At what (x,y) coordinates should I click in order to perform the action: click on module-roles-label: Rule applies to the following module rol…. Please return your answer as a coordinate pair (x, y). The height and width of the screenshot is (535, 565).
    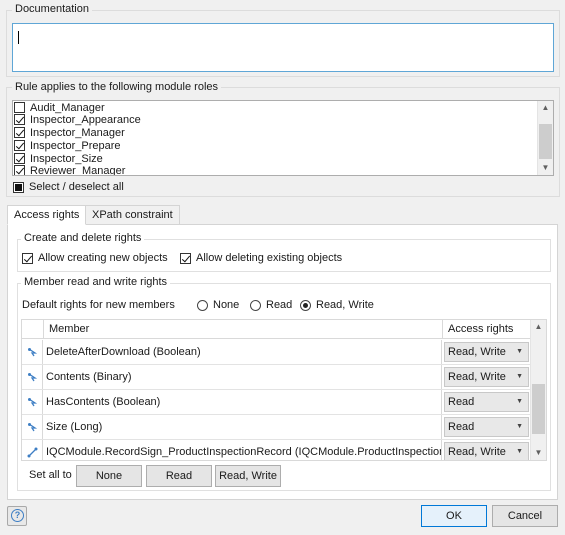
    Looking at the image, I should click on (117, 87).